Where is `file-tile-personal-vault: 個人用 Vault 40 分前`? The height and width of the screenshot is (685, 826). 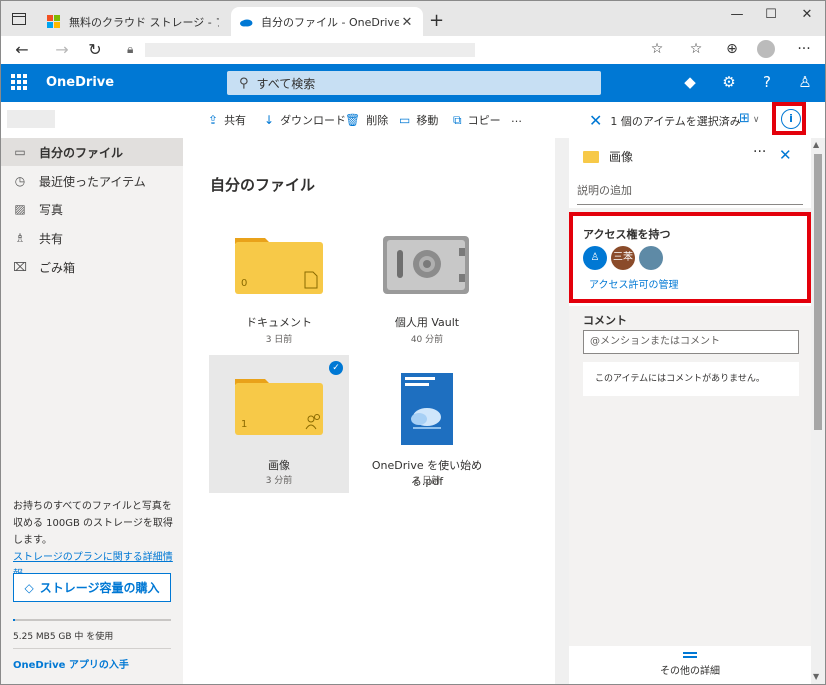
file-tile-personal-vault: 個人用 Vault 40 分前 is located at coordinates (427, 285).